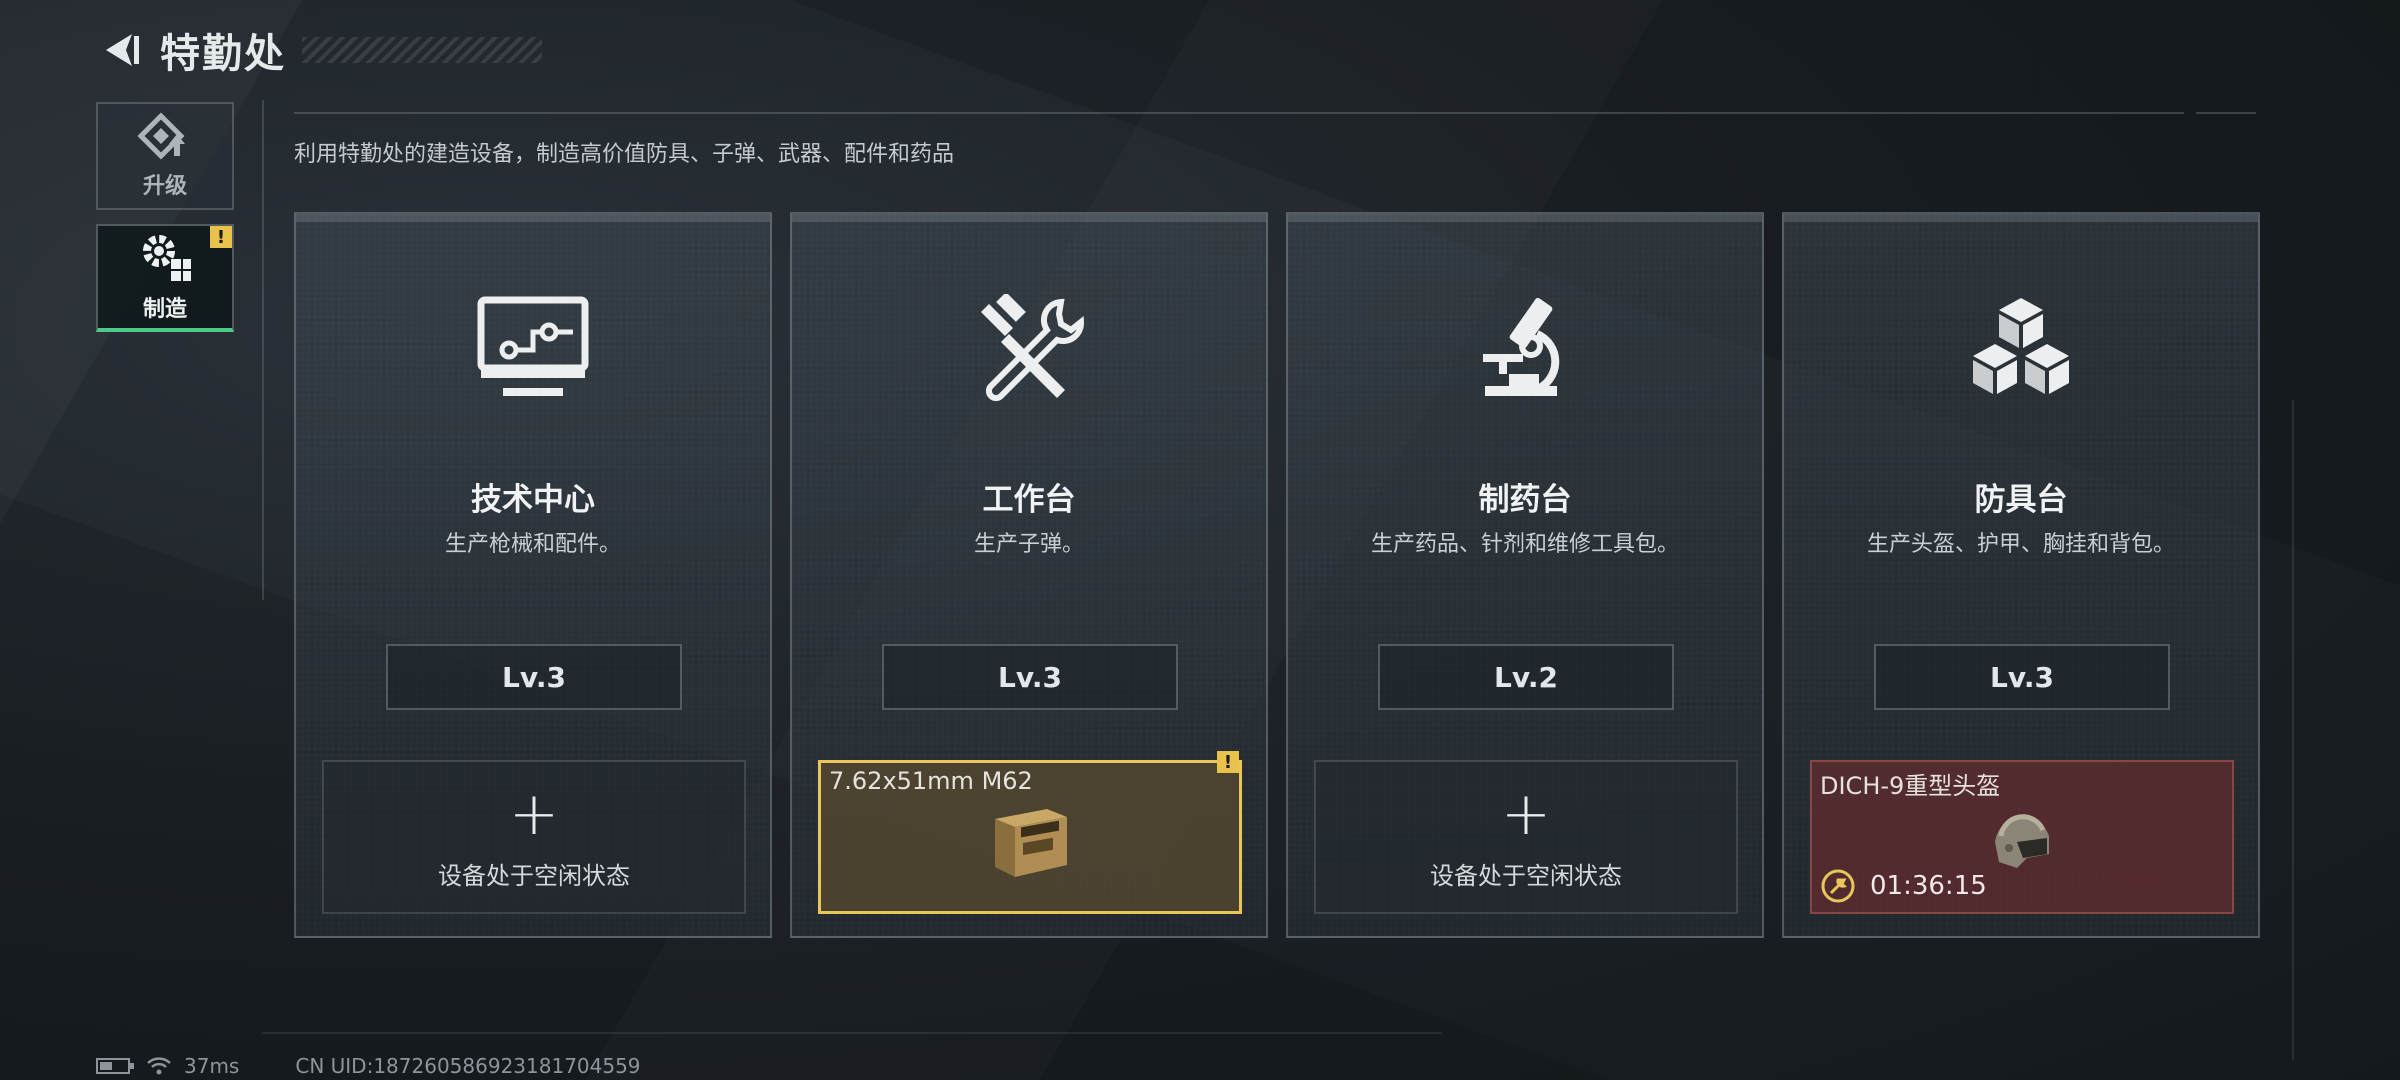 This screenshot has height=1080, width=2400. What do you see at coordinates (2021, 349) in the screenshot?
I see `cubes-icon` at bounding box center [2021, 349].